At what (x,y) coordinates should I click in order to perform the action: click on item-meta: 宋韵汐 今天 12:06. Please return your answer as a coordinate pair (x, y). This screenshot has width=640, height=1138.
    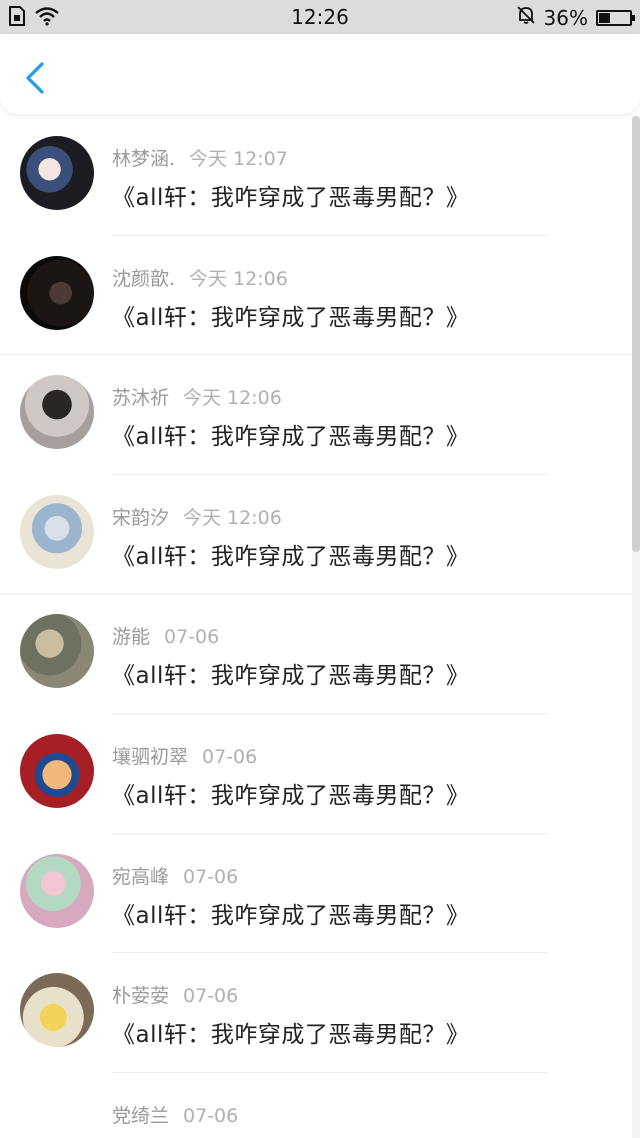
    Looking at the image, I should click on (197, 516).